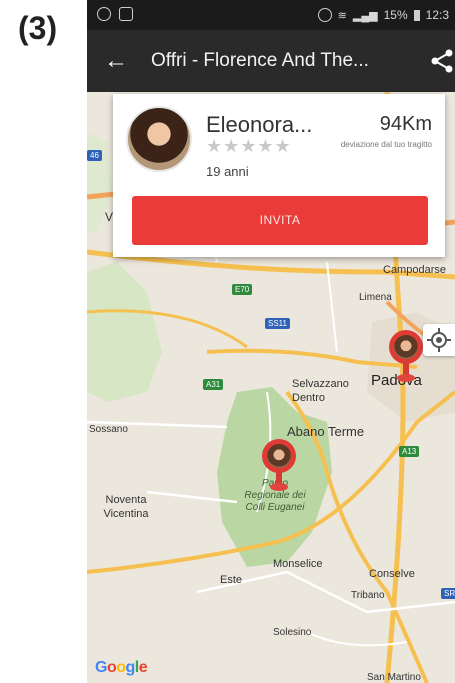 This screenshot has height=683, width=455. What do you see at coordinates (159, 139) in the screenshot?
I see `avatar` at bounding box center [159, 139].